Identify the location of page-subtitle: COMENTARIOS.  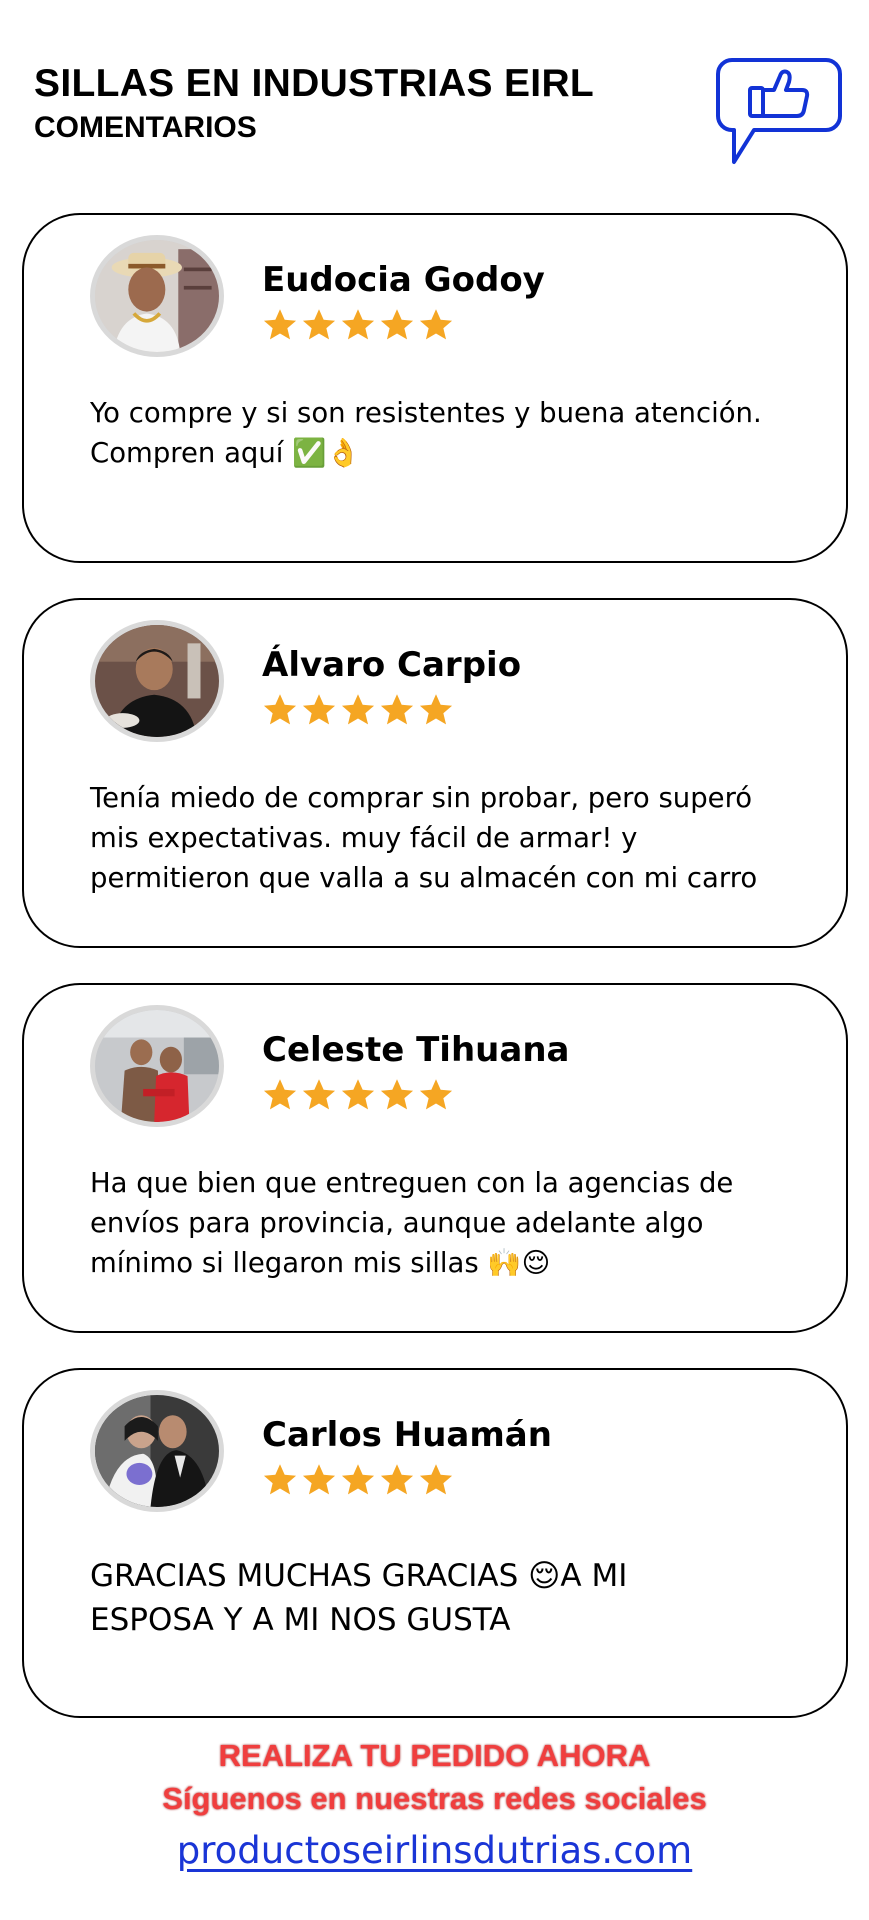
(145, 127).